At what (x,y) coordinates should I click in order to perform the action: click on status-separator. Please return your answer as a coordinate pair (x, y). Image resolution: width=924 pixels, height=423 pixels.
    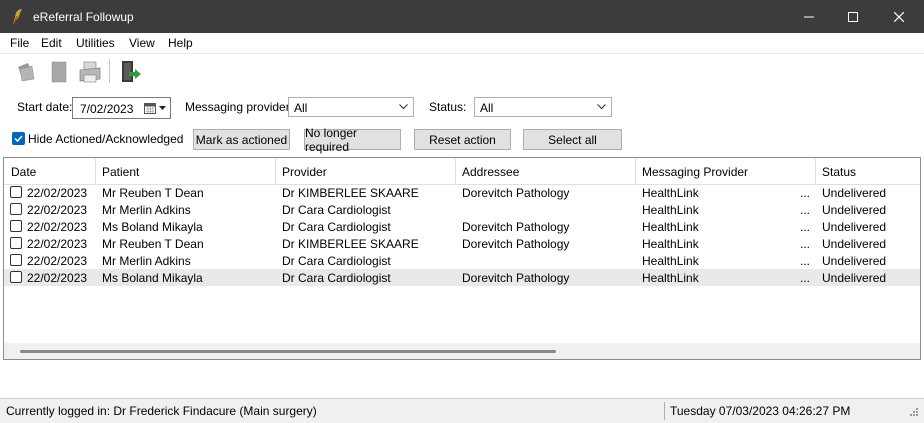
    Looking at the image, I should click on (664, 411).